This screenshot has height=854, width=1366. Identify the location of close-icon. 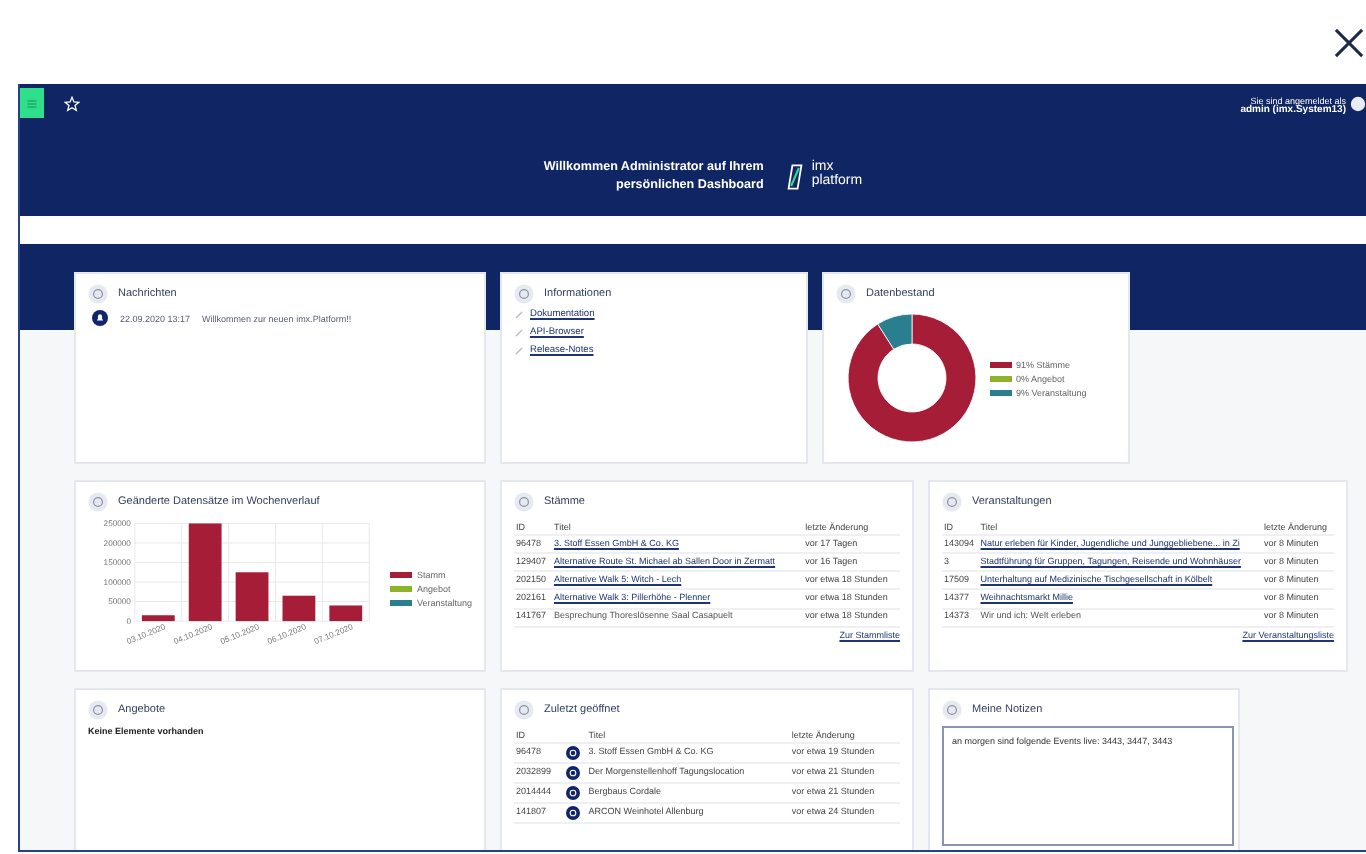
(1349, 42).